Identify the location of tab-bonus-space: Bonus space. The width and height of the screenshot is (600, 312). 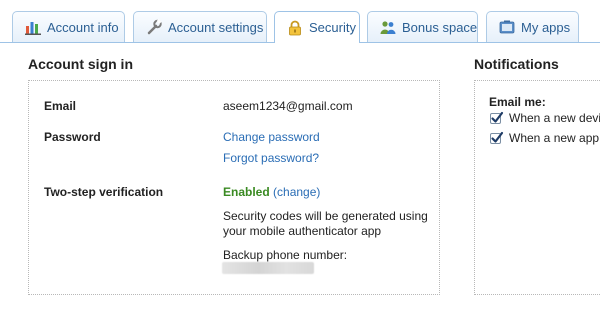
(422, 26).